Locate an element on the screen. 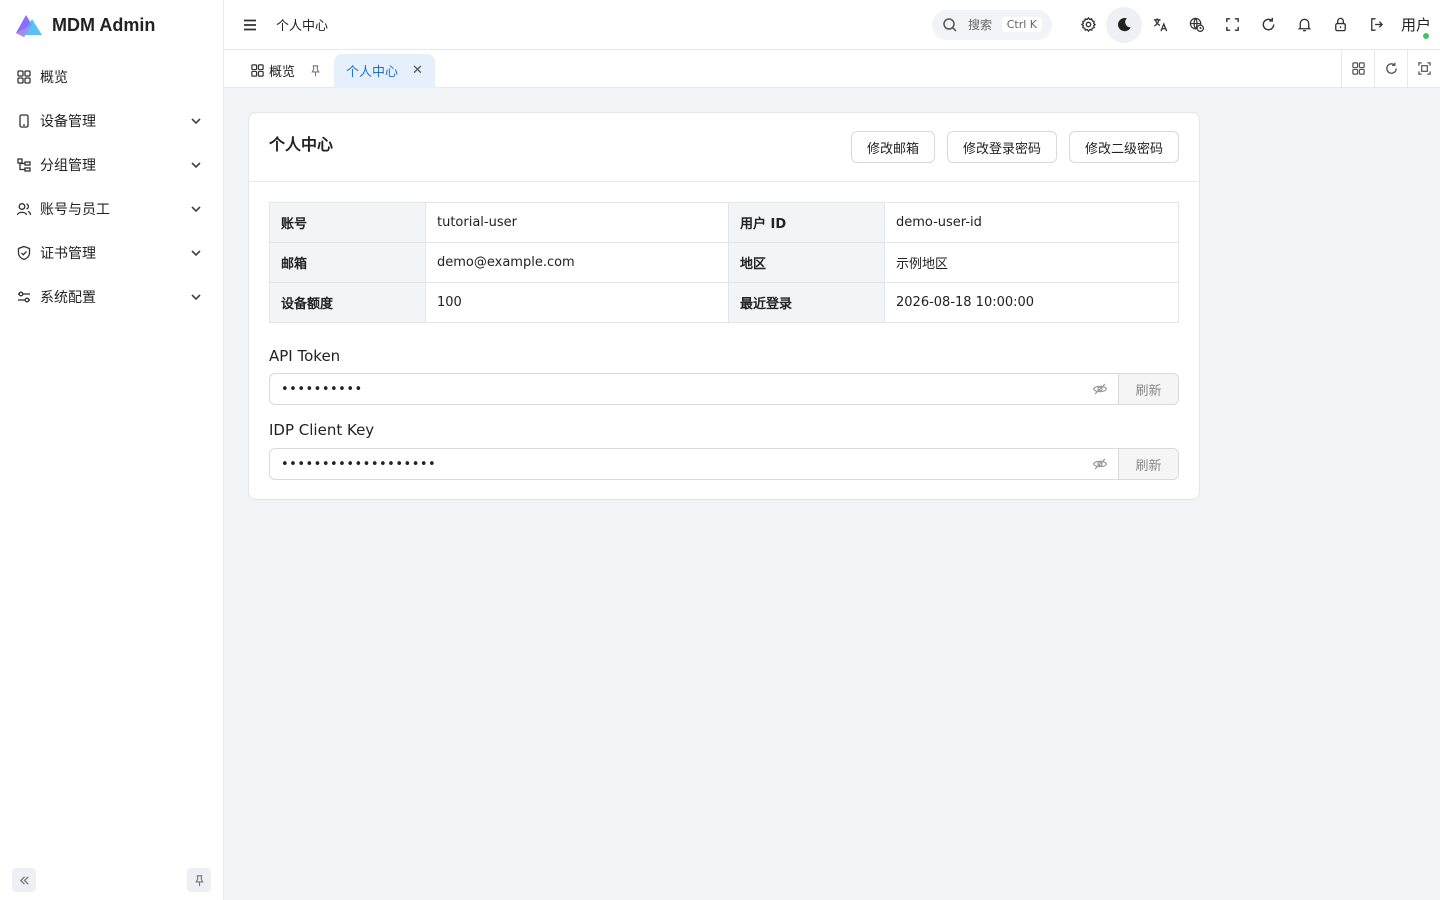 This screenshot has height=900, width=1440. account-label: 账号 is located at coordinates (347, 222).